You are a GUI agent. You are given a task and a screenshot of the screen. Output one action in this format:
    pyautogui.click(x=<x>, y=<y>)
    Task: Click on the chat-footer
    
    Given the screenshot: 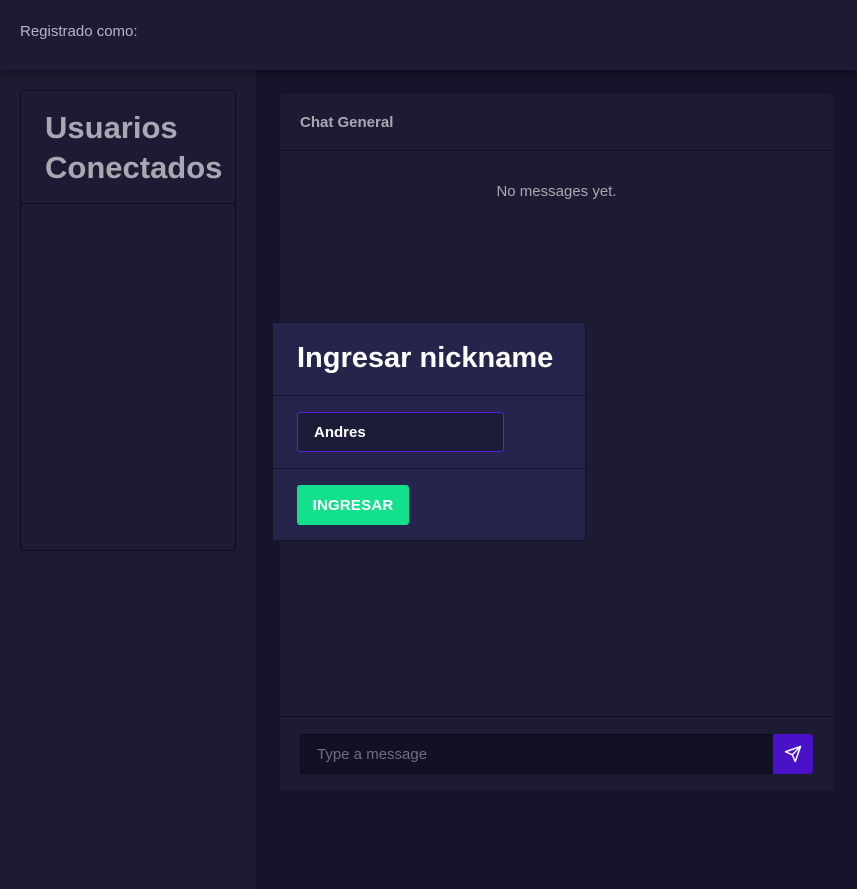 What is the action you would take?
    pyautogui.click(x=556, y=753)
    